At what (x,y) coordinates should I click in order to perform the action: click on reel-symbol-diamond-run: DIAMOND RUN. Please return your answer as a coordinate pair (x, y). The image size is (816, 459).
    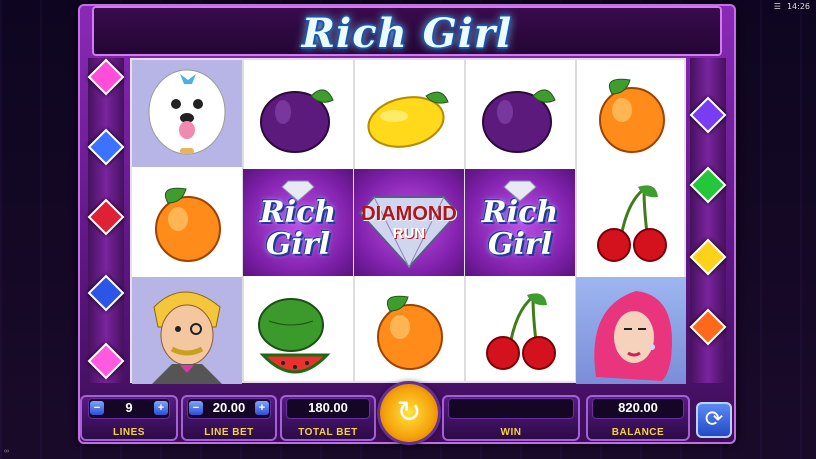
    Looking at the image, I should click on (409, 222).